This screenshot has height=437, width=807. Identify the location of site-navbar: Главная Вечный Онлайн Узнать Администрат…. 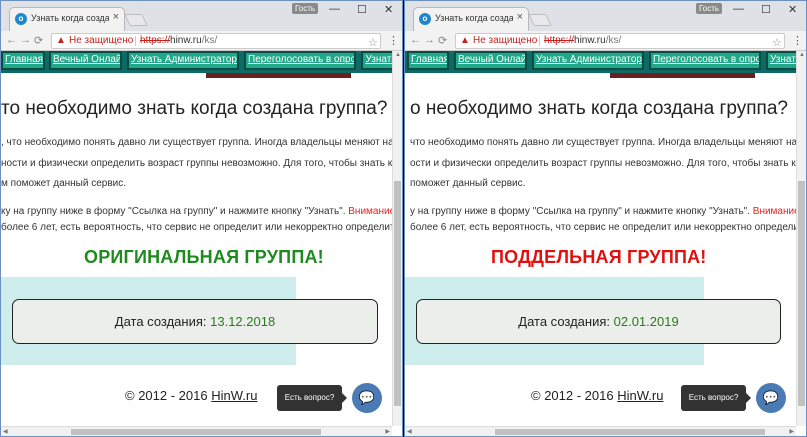
(201, 62).